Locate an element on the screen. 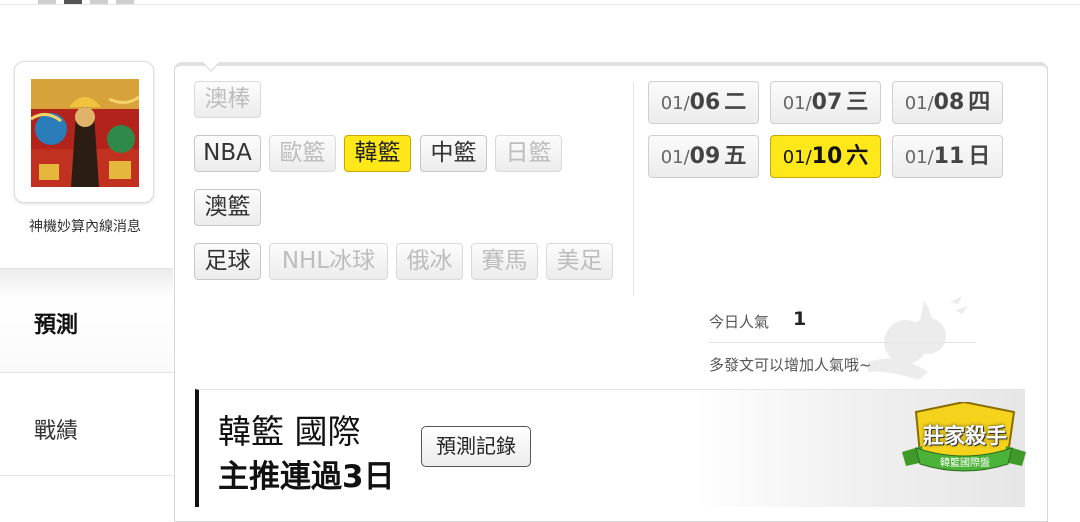 This screenshot has width=1080, height=522. prediction-history-button: 預測記錄 is located at coordinates (476, 446).